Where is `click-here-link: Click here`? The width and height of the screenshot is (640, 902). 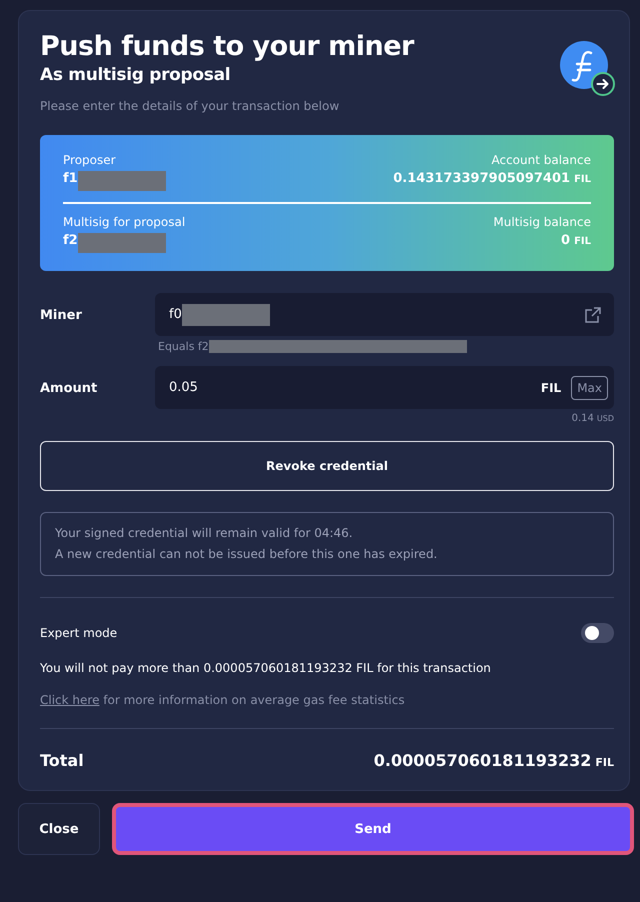 click-here-link: Click here is located at coordinates (70, 700).